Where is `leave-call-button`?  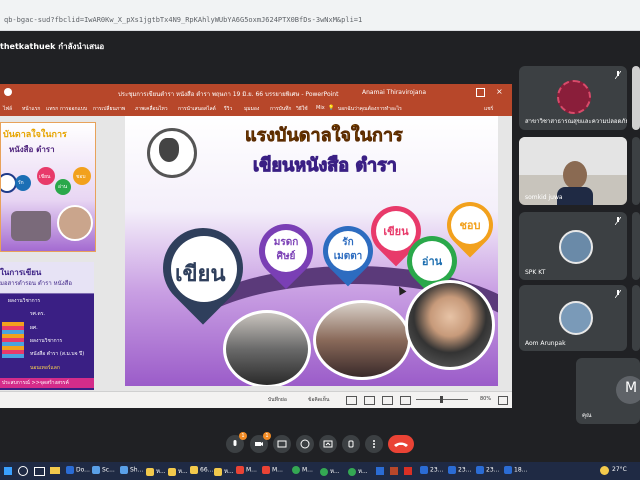
leave-call-button is located at coordinates (401, 444).